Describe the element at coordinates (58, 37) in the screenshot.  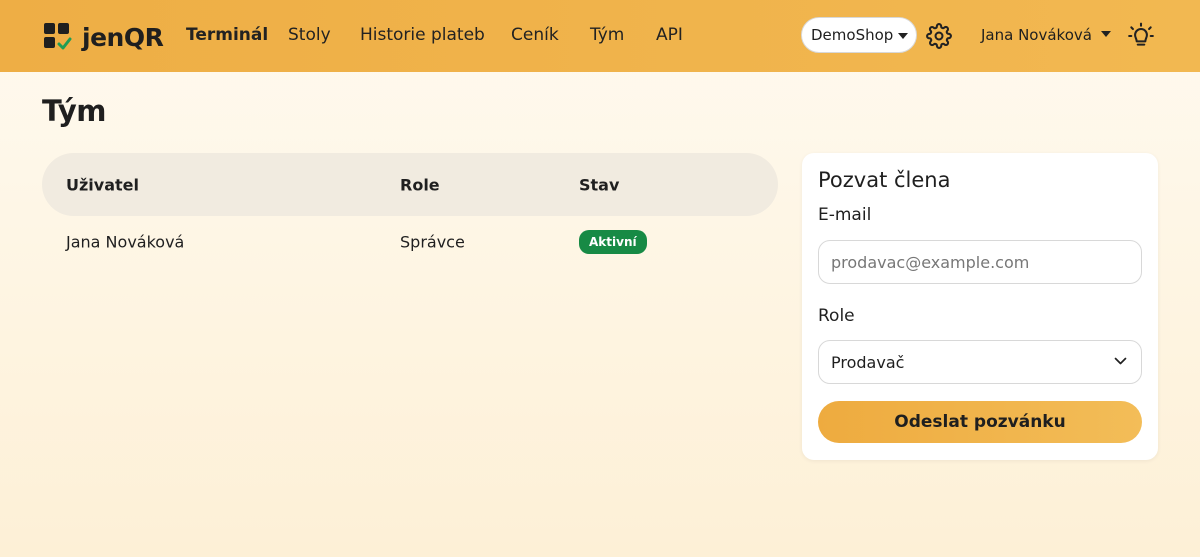
I see `jenqr-logo-icon` at that location.